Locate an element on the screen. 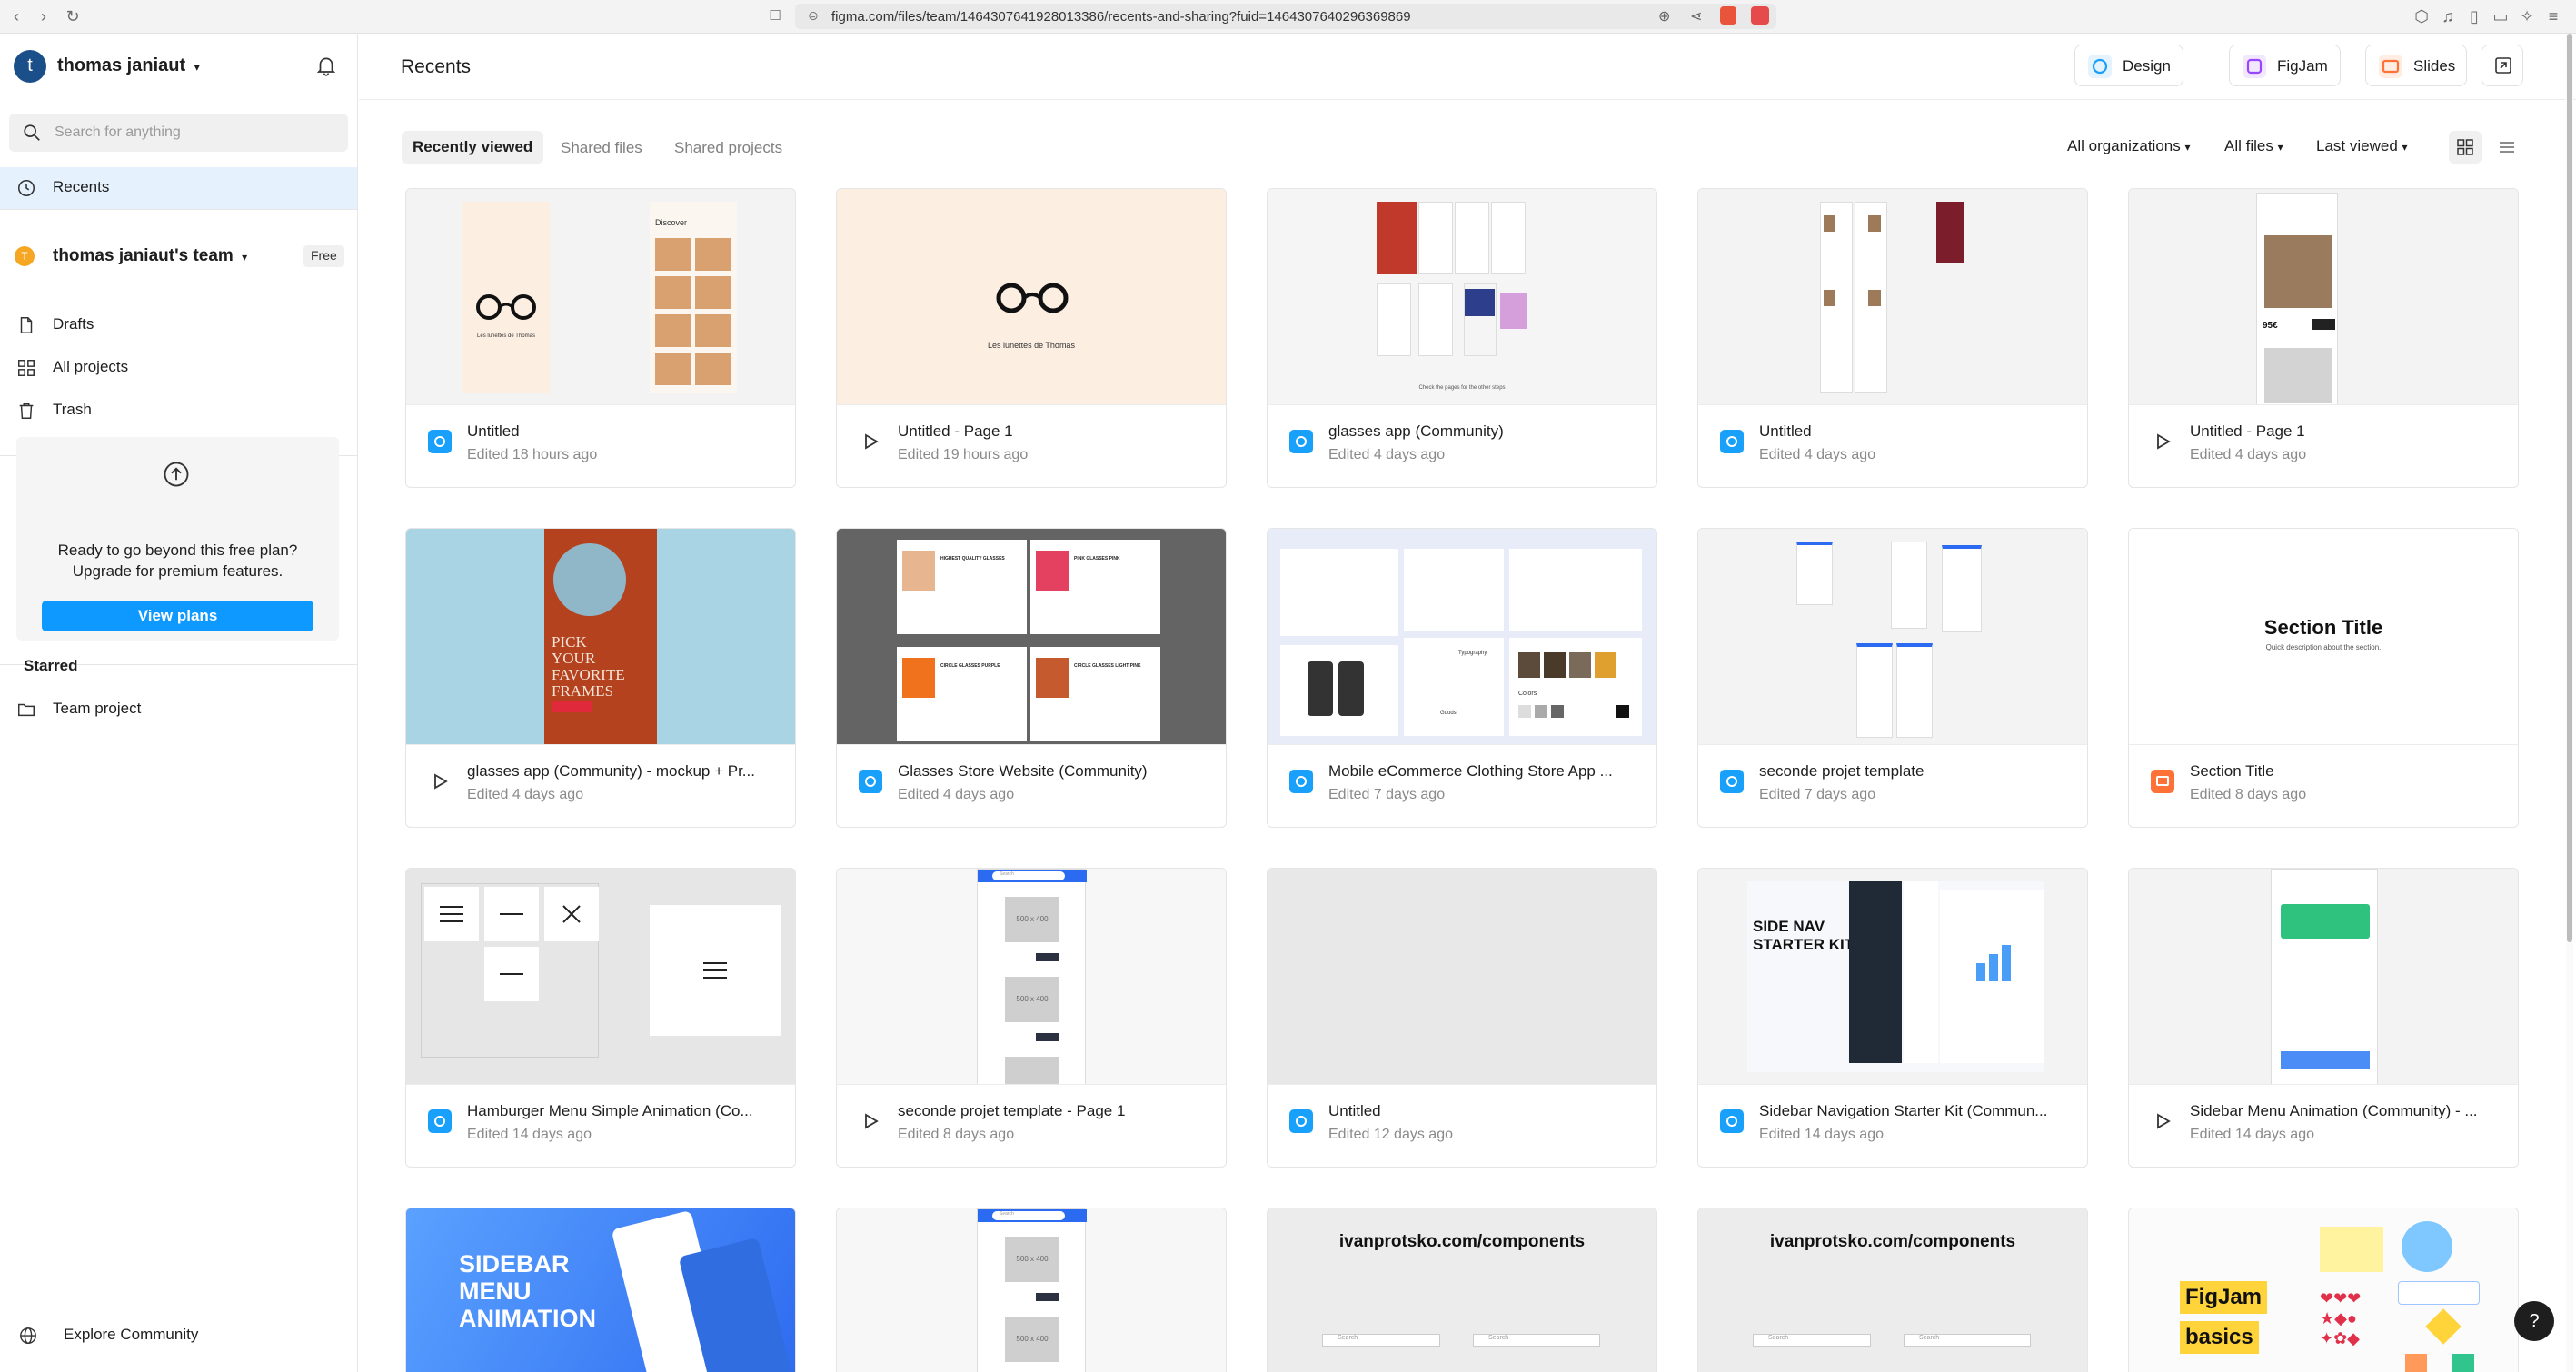 Image resolution: width=2576 pixels, height=1372 pixels. tab-recently-viewed: Recently viewed is located at coordinates (473, 147).